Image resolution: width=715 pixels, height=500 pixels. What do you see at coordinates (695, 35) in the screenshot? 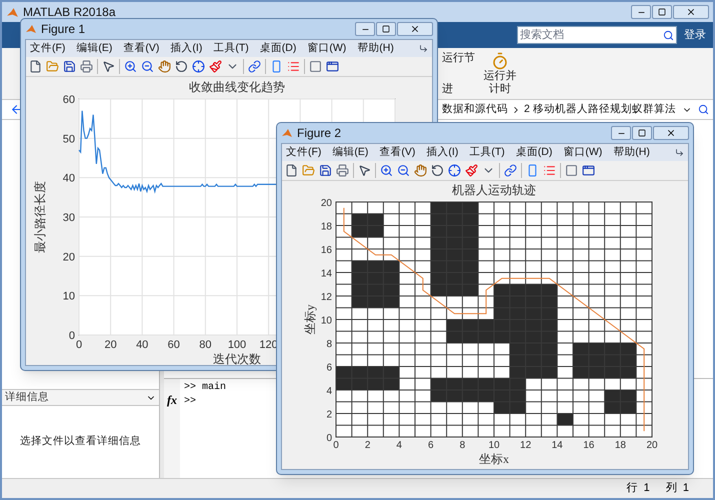
I see `sign-in-link: 登录` at bounding box center [695, 35].